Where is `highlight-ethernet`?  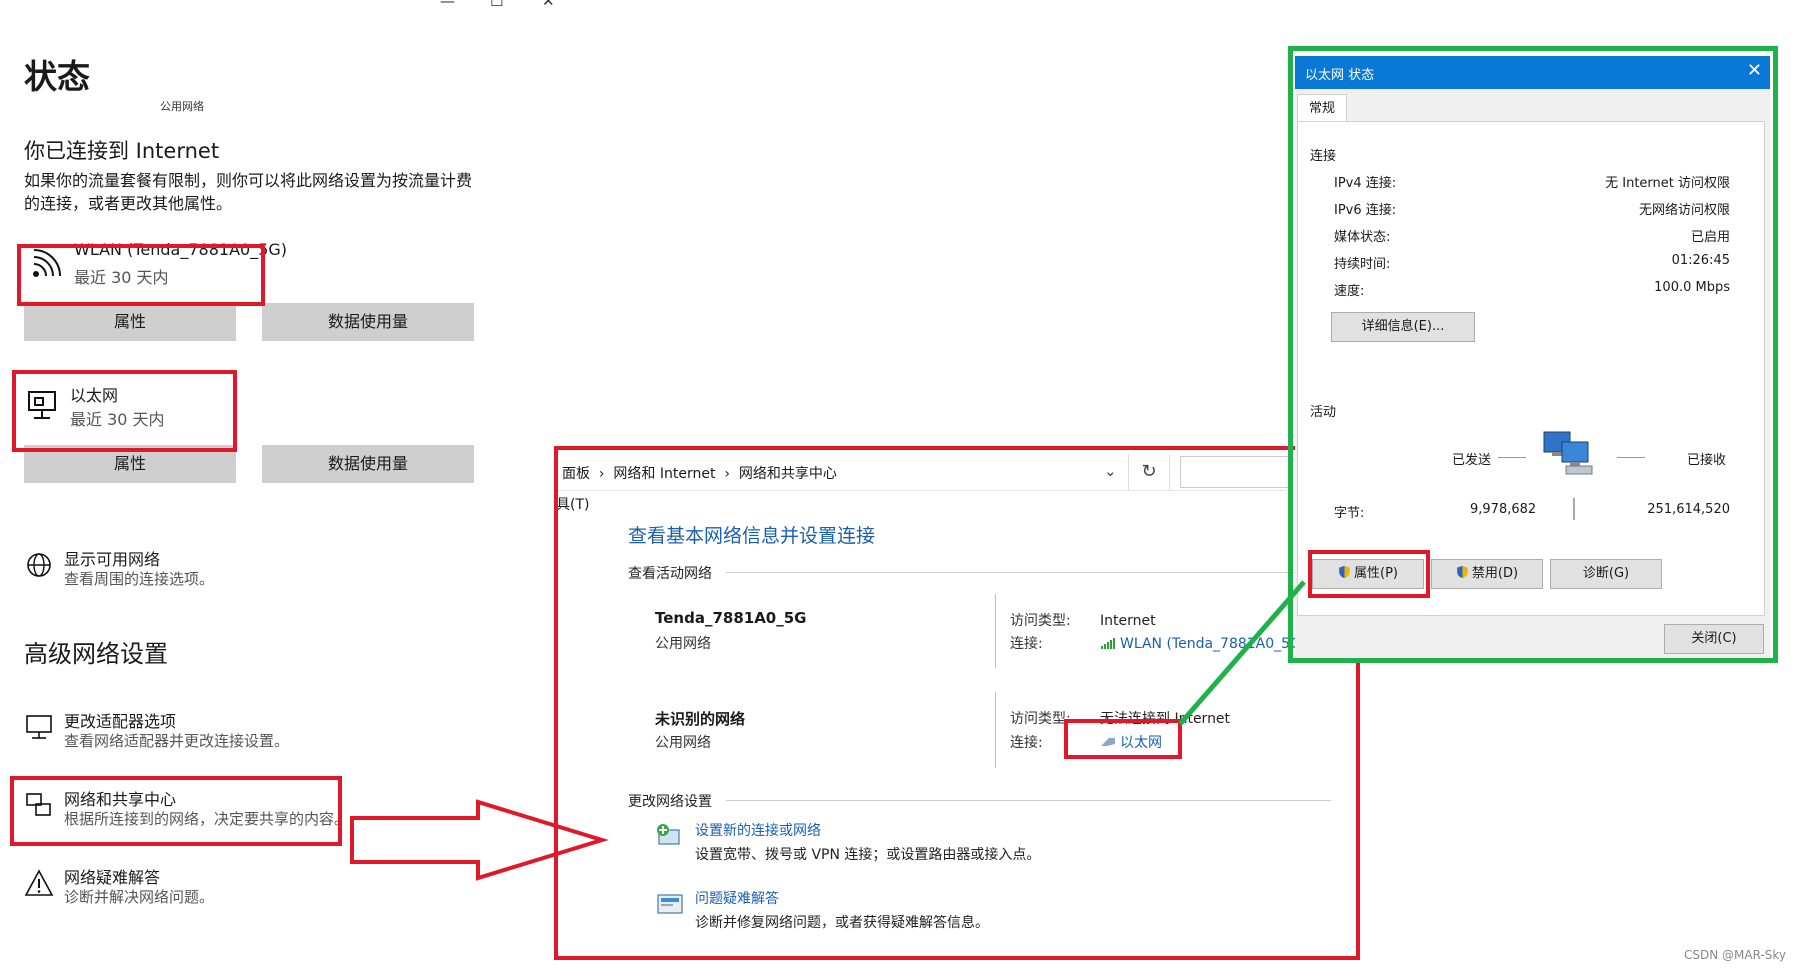
highlight-ethernet is located at coordinates (124, 411).